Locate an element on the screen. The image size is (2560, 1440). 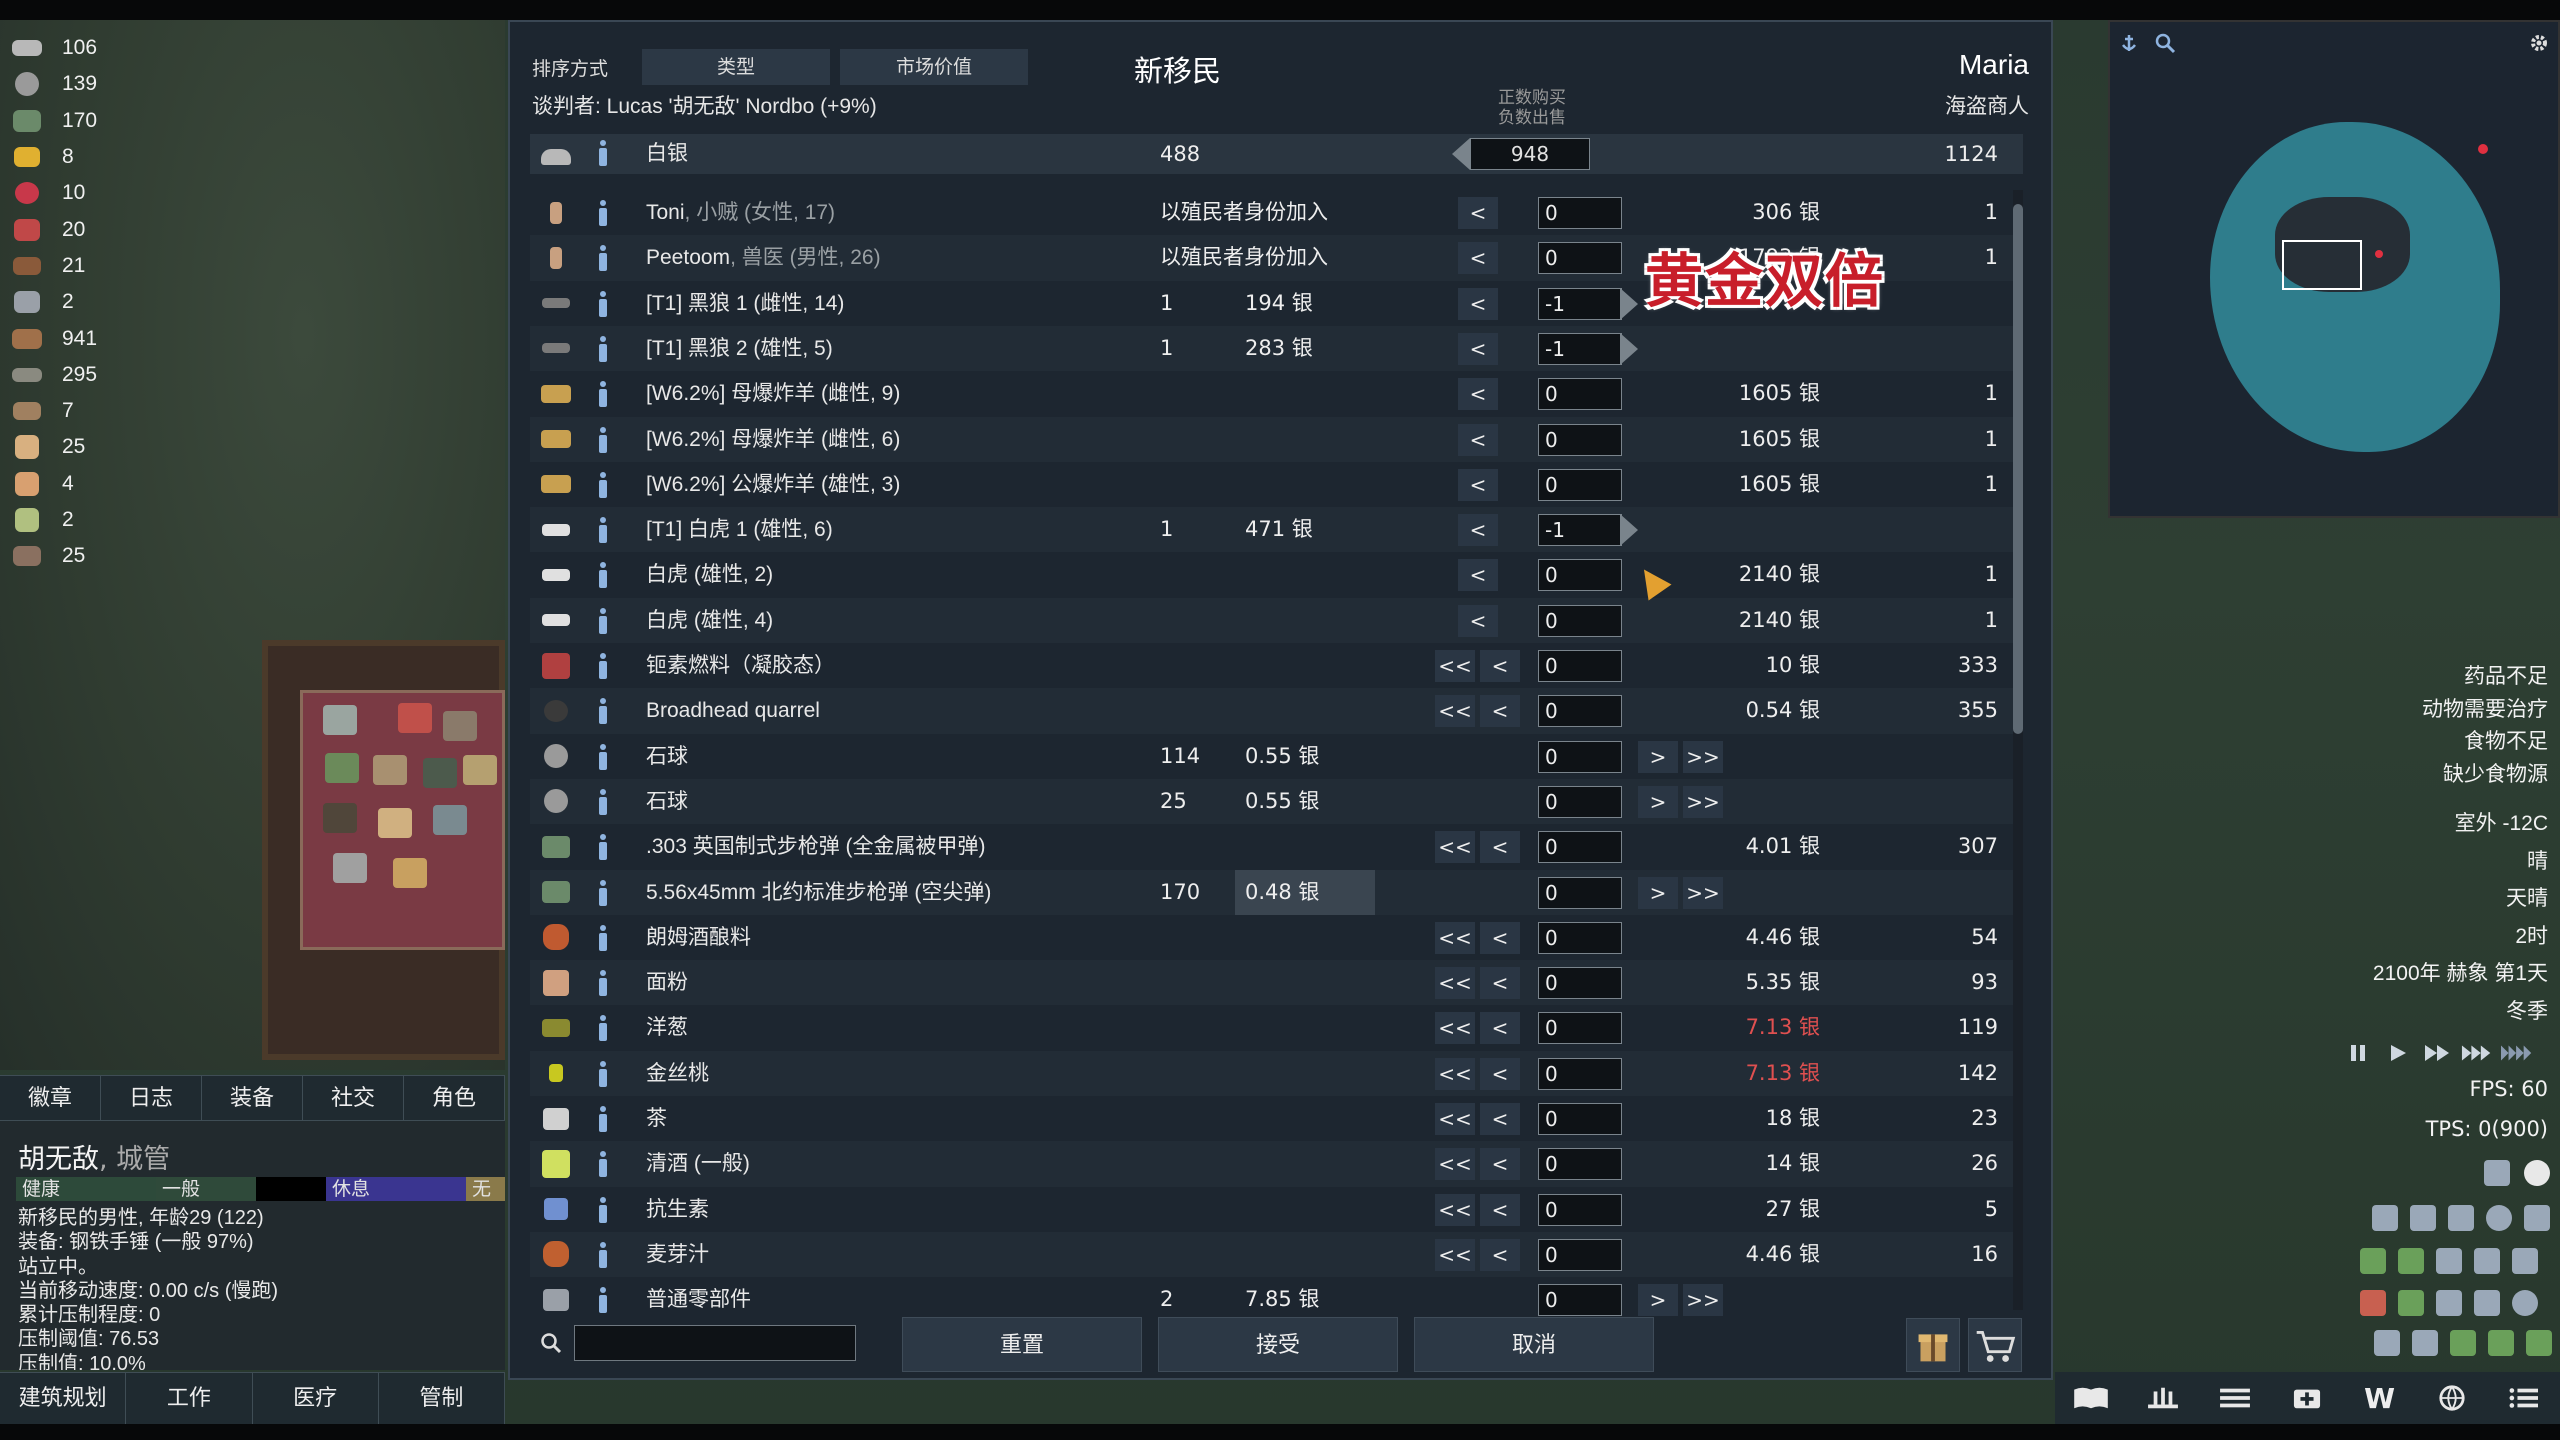
lighting-overlay-icon is located at coordinates (2537, 1218).